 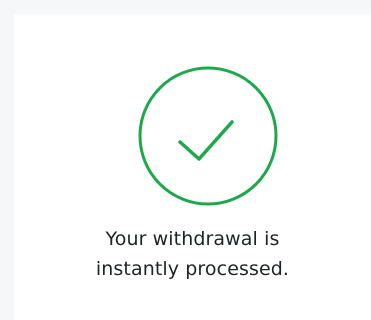 I want to click on success-message-line-2: instantly processed., so click(x=192, y=269).